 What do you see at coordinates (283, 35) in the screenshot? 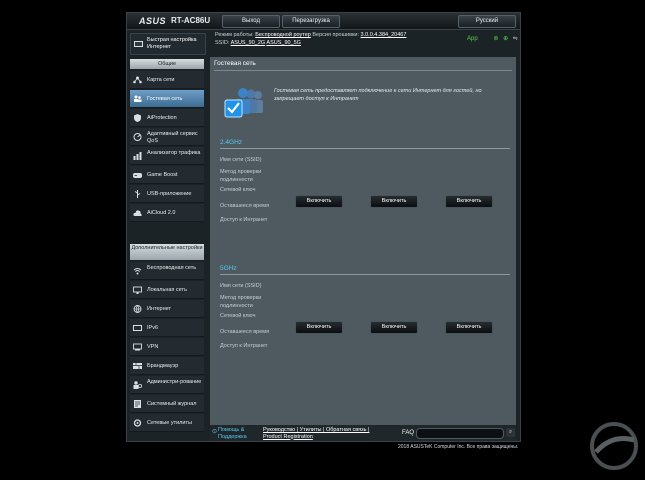
I see `operation-mode-link: Беспроводной роутер` at bounding box center [283, 35].